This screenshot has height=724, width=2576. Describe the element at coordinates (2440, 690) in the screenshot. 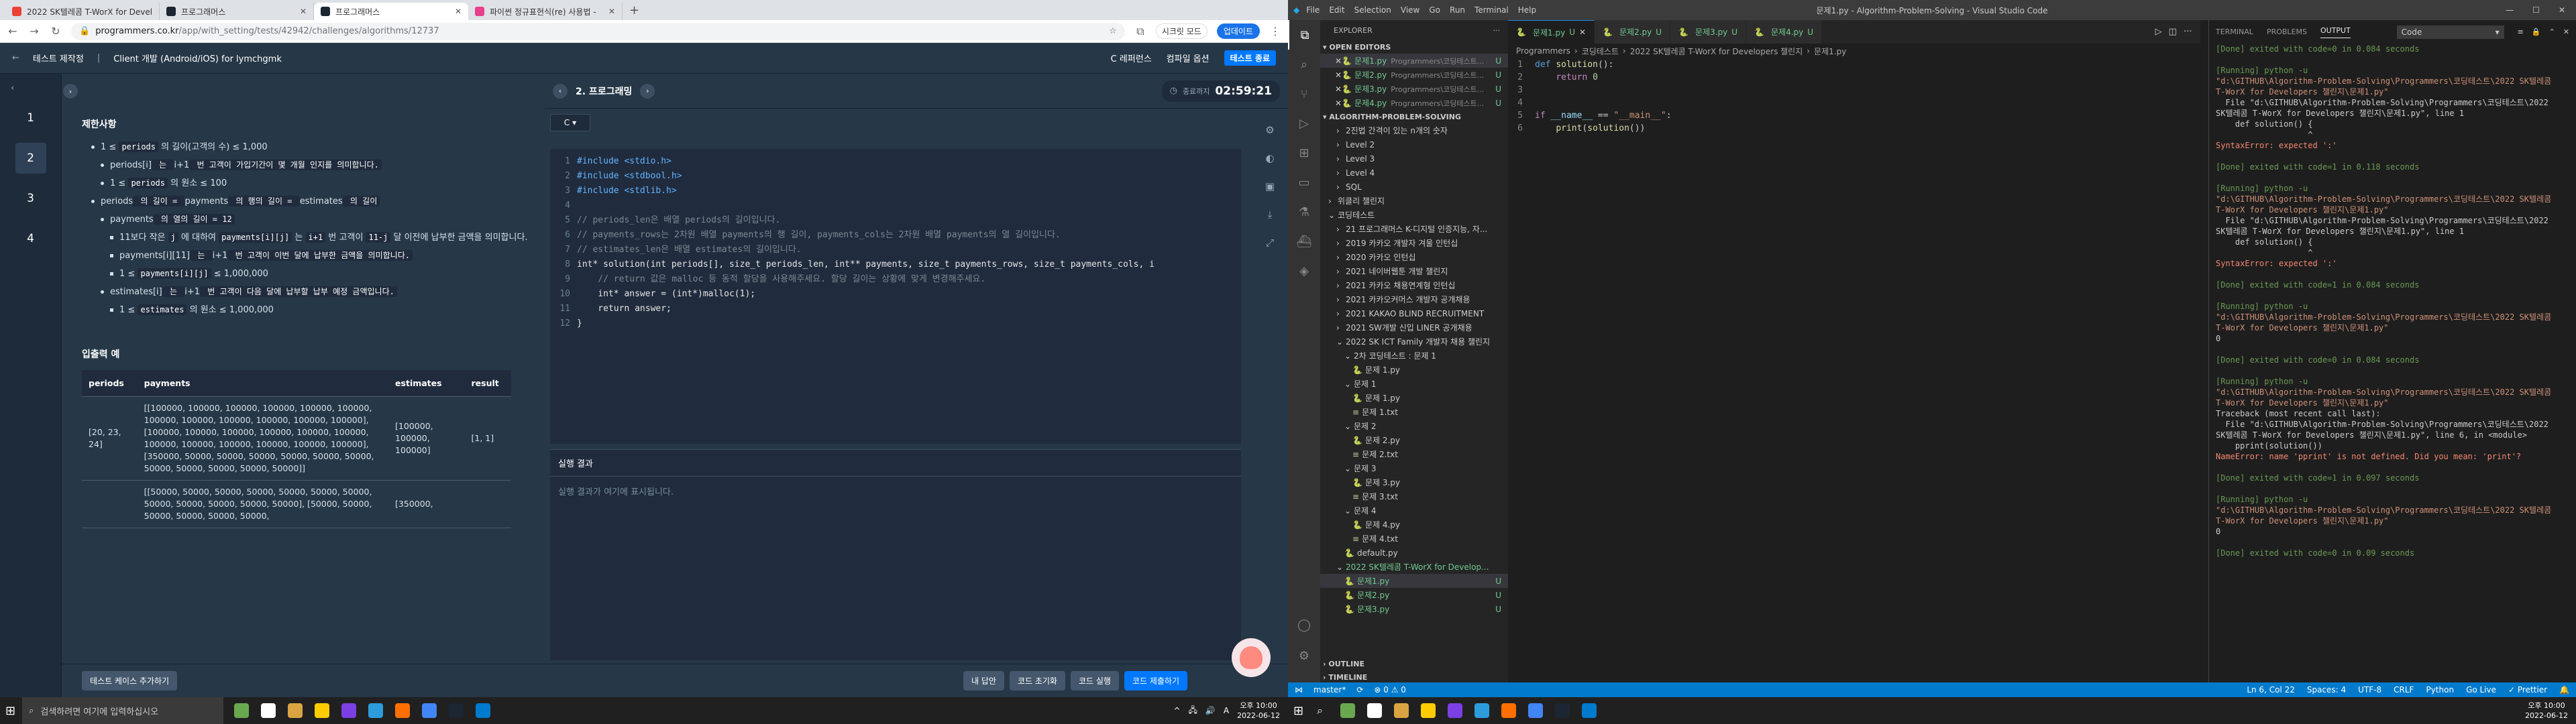

I see `language-mode: Python` at that location.